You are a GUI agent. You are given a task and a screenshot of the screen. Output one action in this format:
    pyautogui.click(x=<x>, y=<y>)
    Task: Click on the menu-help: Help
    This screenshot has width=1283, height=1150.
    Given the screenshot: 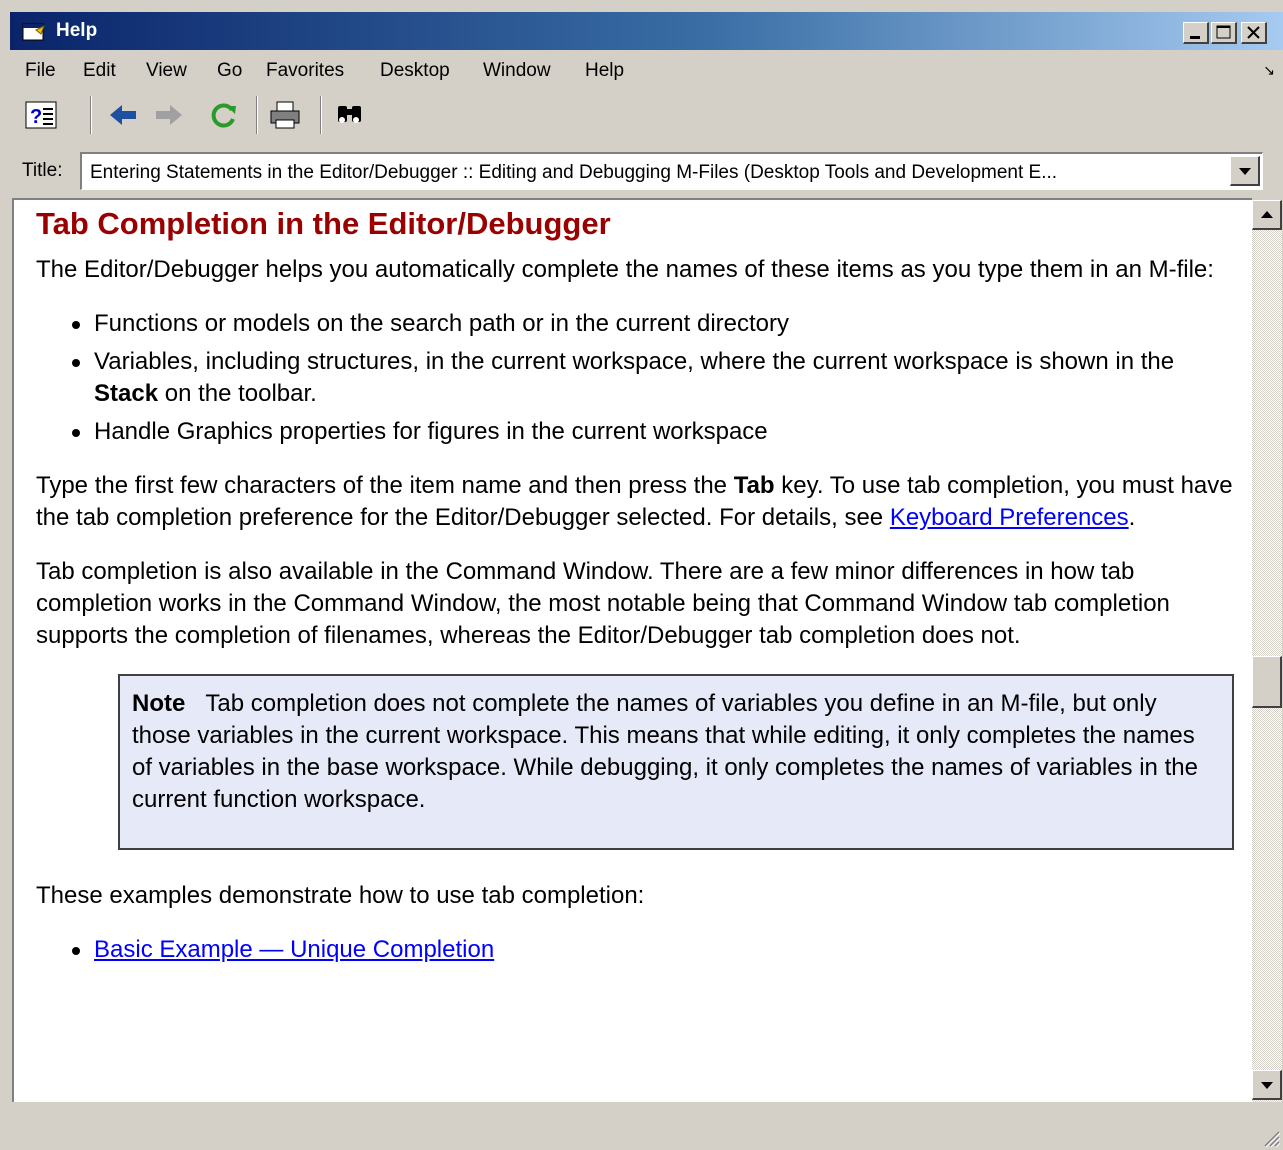 What is the action you would take?
    pyautogui.click(x=604, y=71)
    